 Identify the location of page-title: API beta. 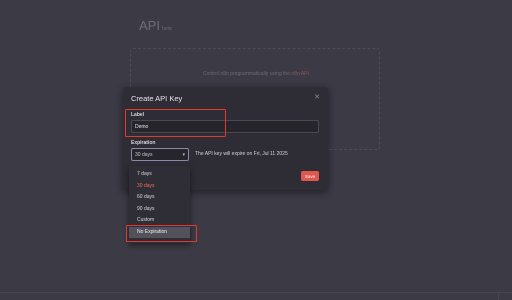
(155, 25).